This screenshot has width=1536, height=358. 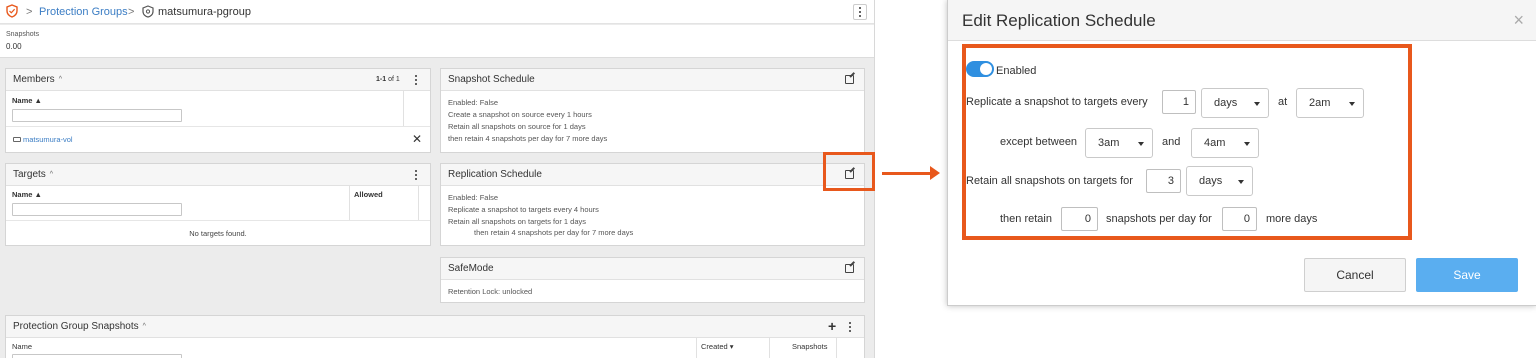 I want to click on replicate-prefix-label: Replicate a snapshot to targets every, so click(x=1057, y=102).